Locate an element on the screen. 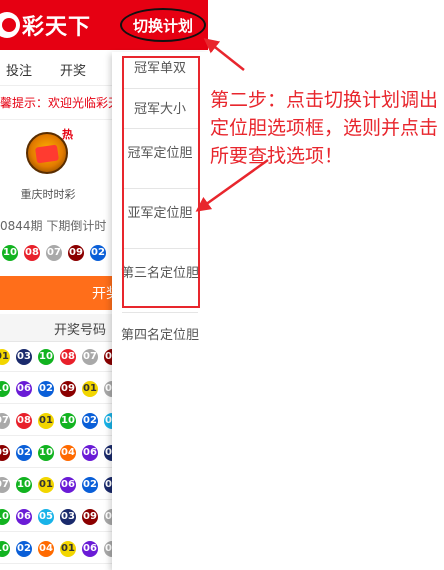 The image size is (444, 570). header-bar: 彩天下 切换计划 is located at coordinates (104, 25).